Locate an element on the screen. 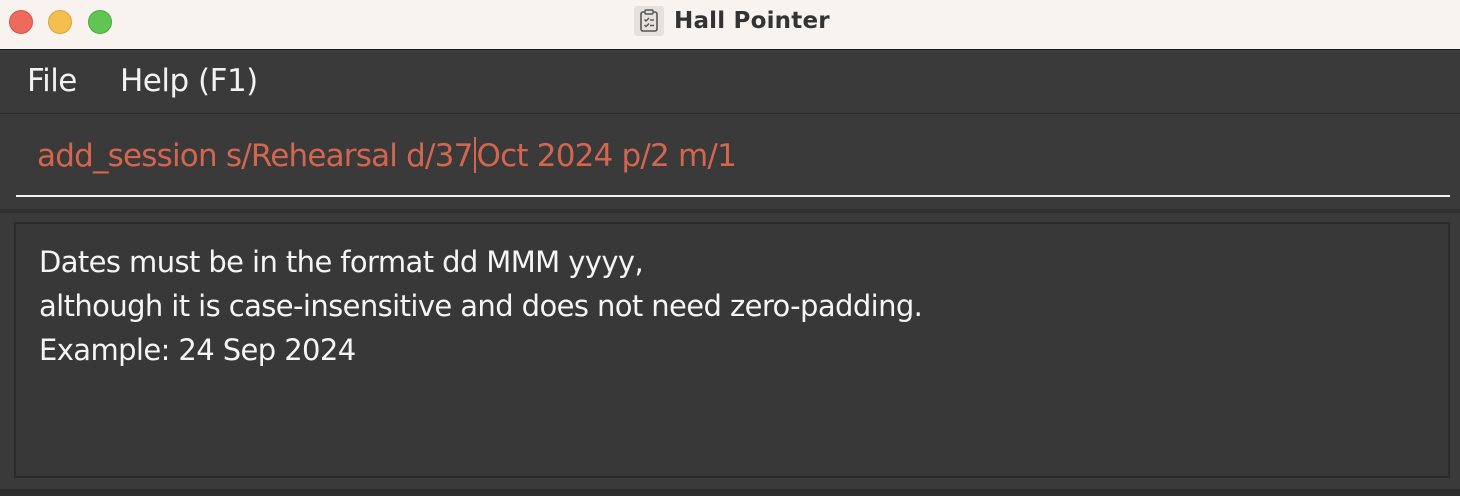  text-caret is located at coordinates (474, 155).